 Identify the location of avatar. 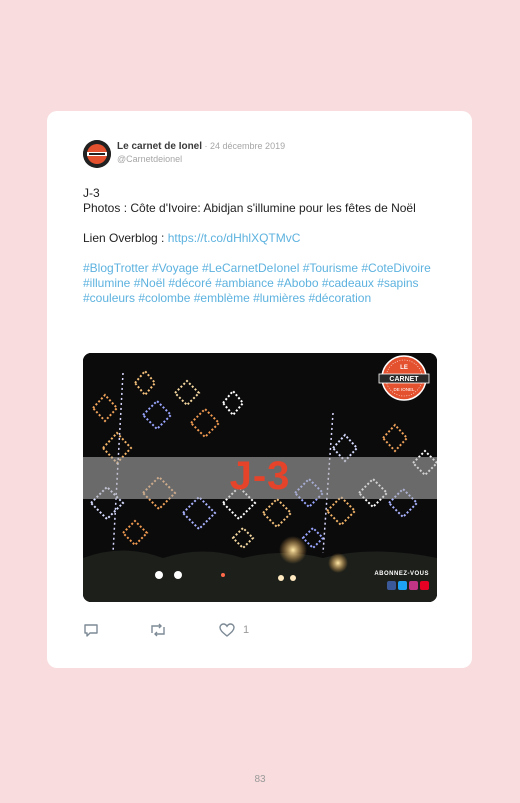
(97, 154).